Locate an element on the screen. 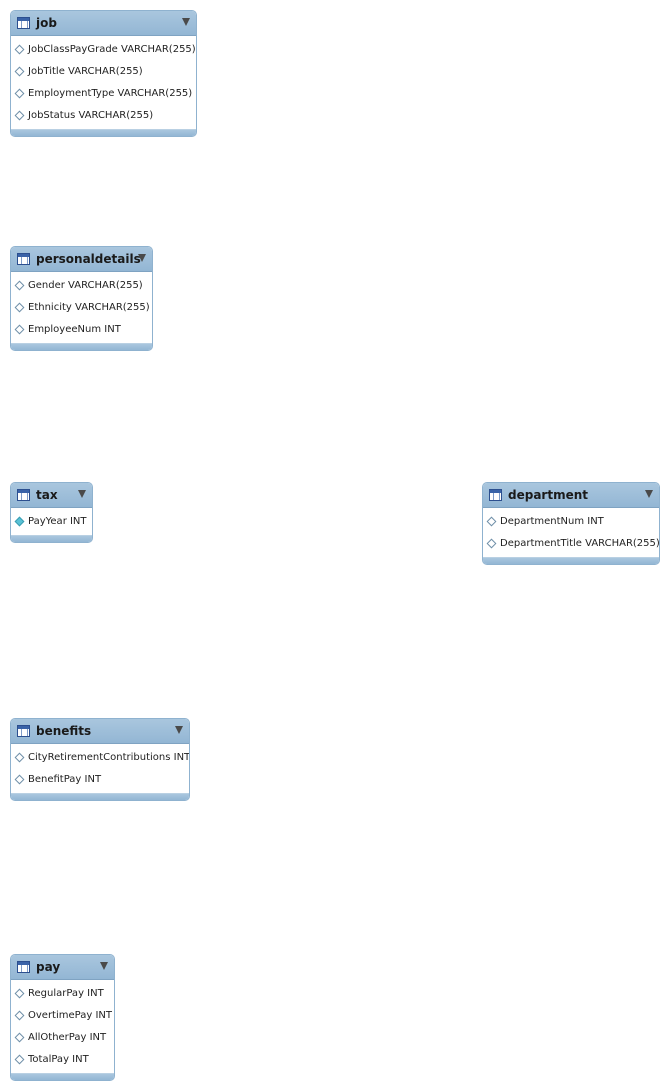  column-label: BenefitPay INT is located at coordinates (65, 779).